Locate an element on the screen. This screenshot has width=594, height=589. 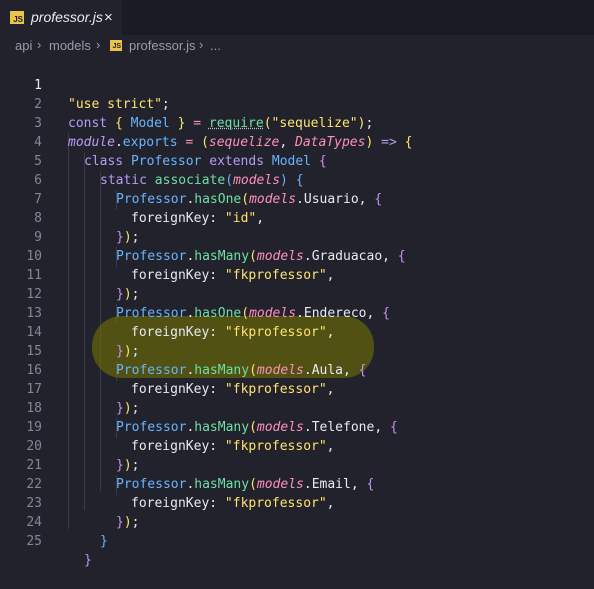
code-line: 19 foreignKey: "fkprofessor", is located at coordinates (297, 426).